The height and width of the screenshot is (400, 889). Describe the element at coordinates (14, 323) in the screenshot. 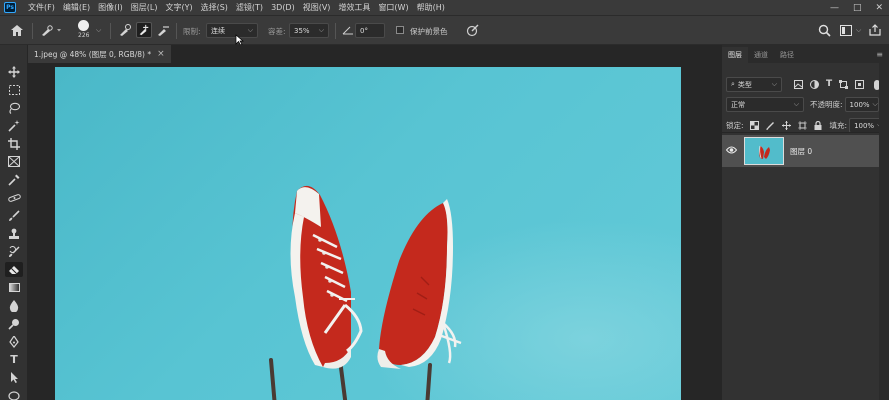

I see `dodge-tool-icon` at that location.